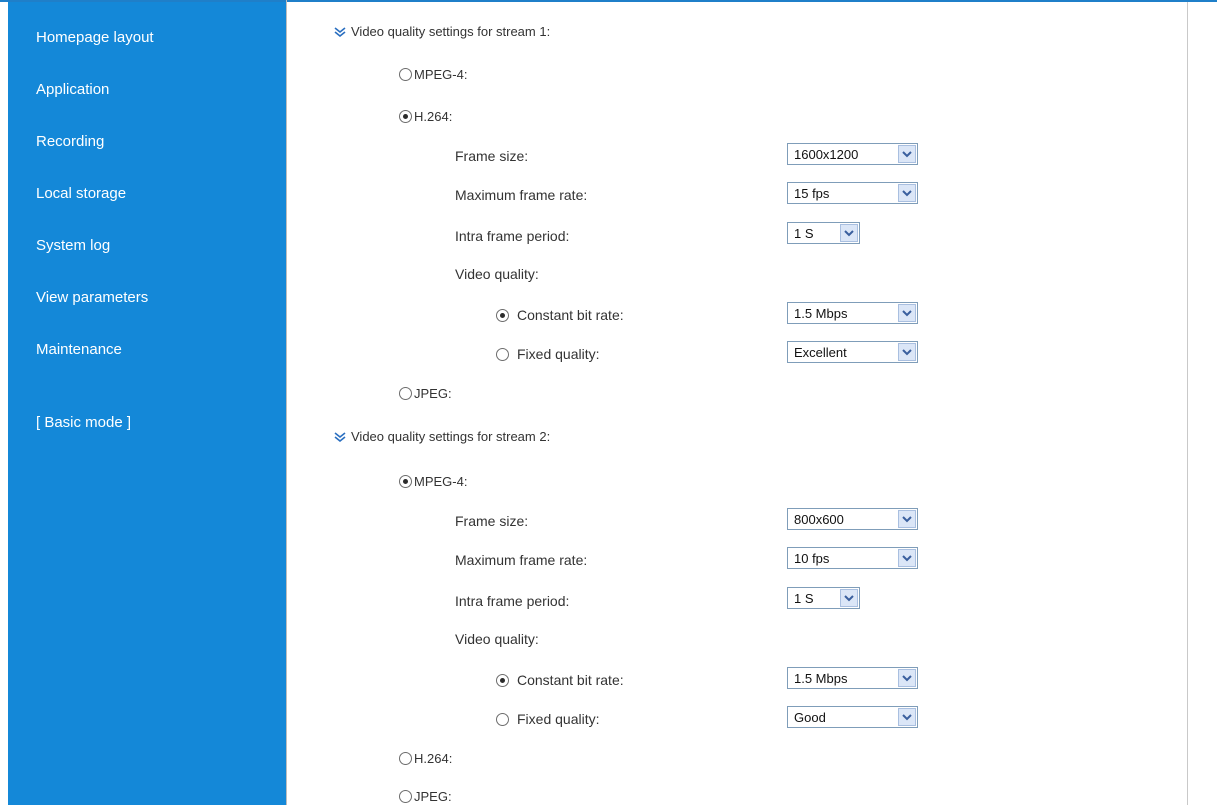 The height and width of the screenshot is (805, 1217). What do you see at coordinates (73, 245) in the screenshot?
I see `sidebar-item-system-log: System log` at bounding box center [73, 245].